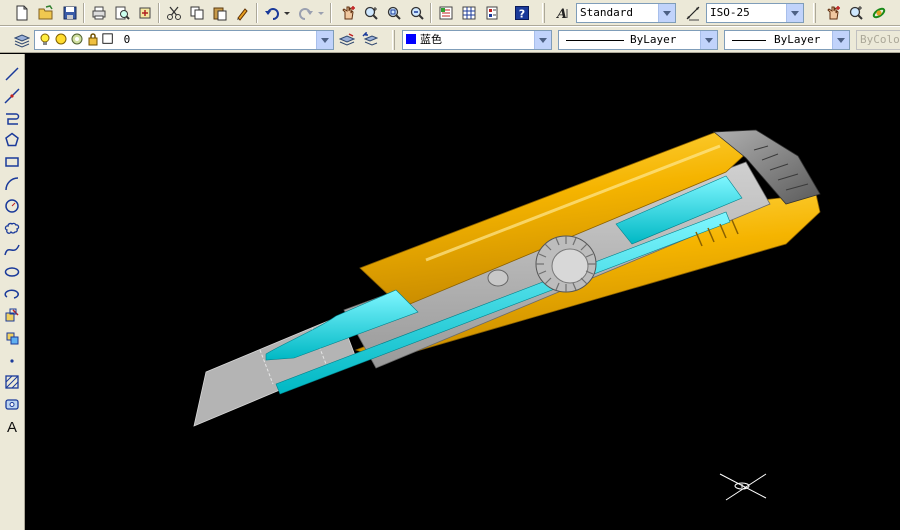 The height and width of the screenshot is (530, 900). Describe the element at coordinates (287, 13) in the screenshot. I see `undo-dropdown-icon` at that location.